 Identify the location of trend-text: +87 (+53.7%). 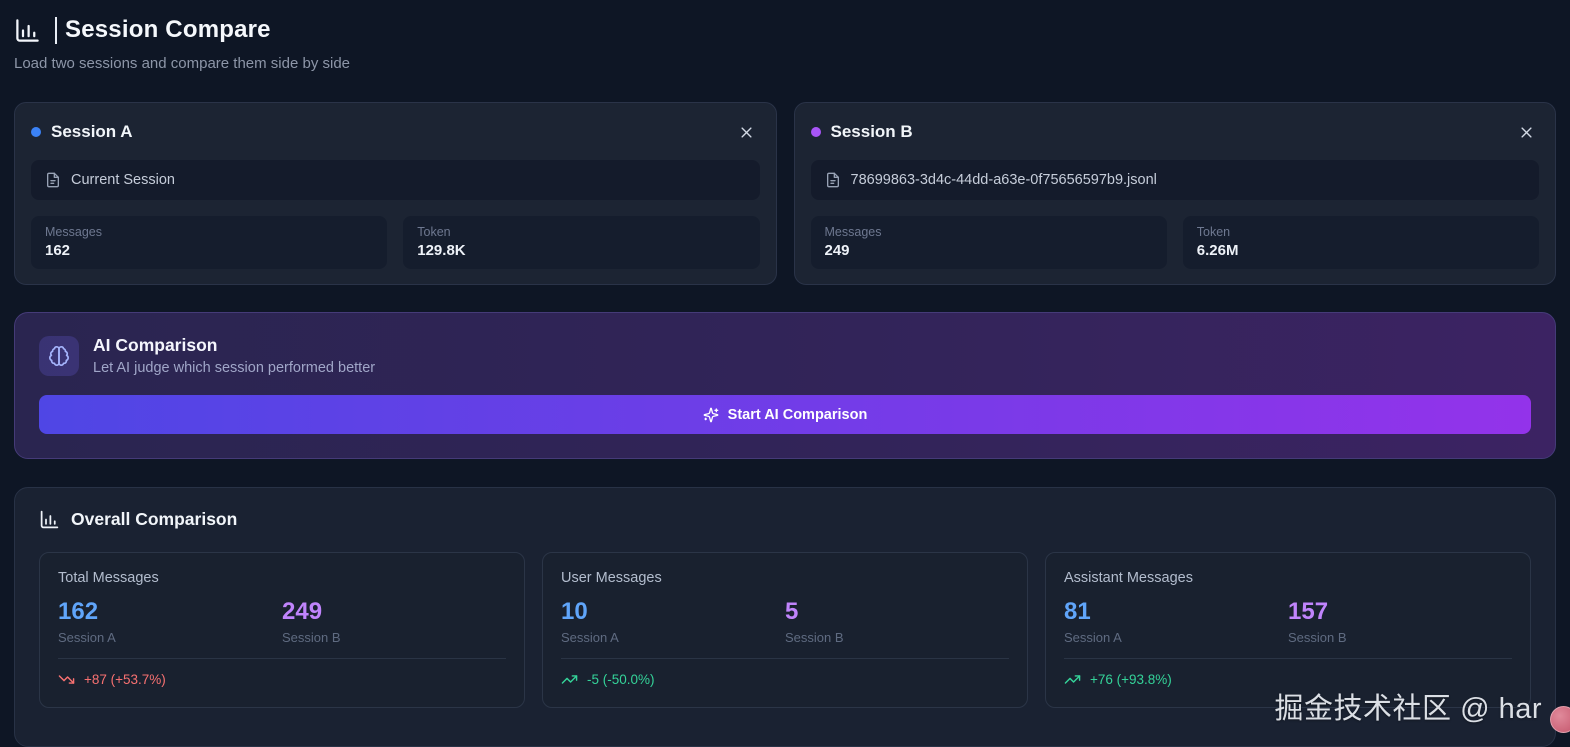
(125, 680).